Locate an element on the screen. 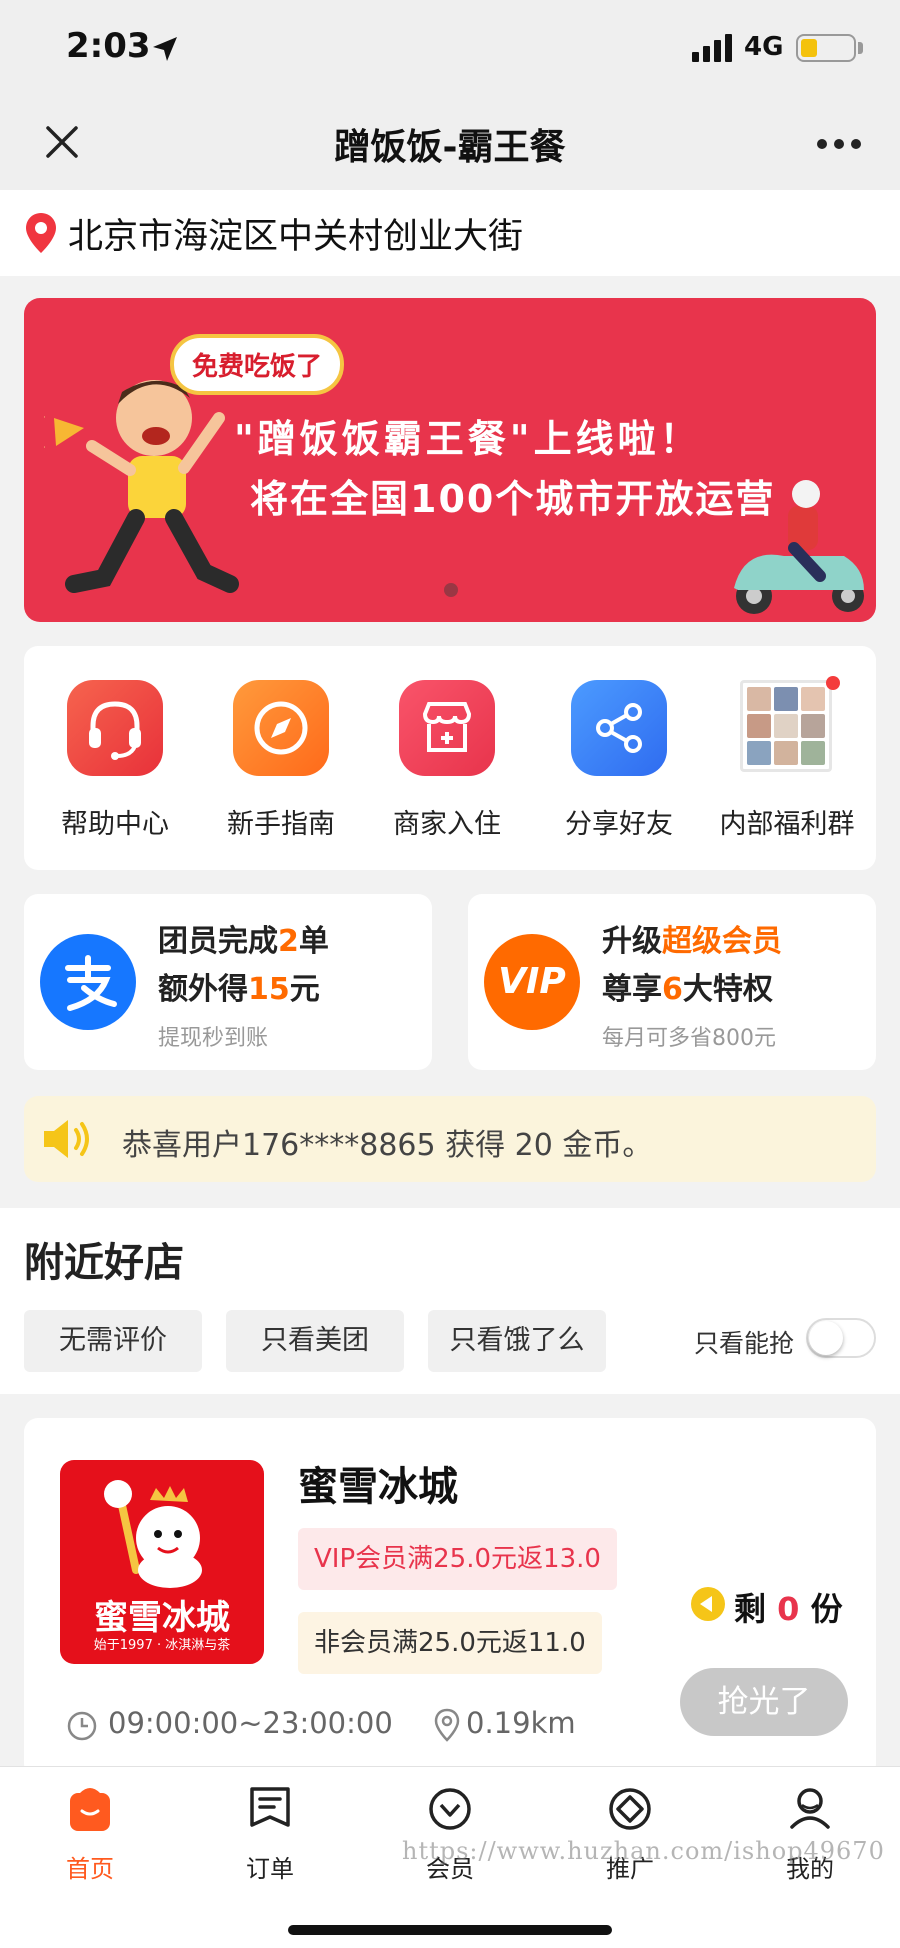  grab-button: 抢光了 is located at coordinates (764, 1702).